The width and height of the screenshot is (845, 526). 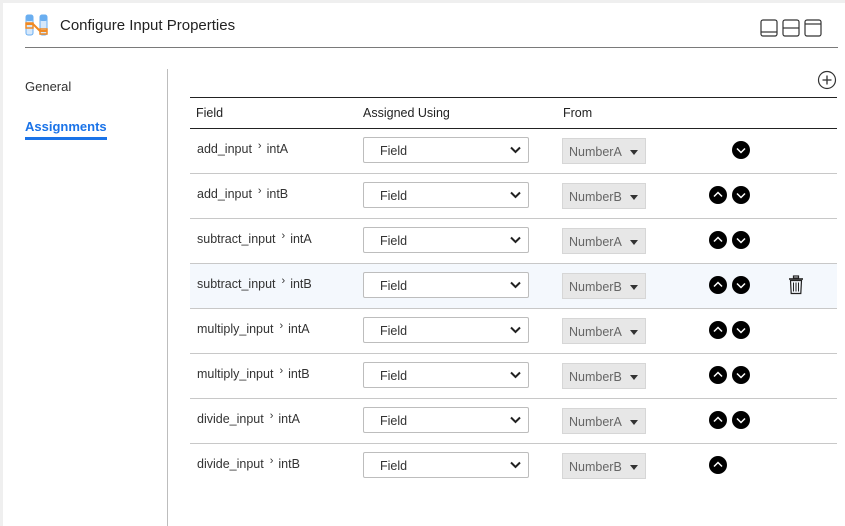 What do you see at coordinates (827, 80) in the screenshot?
I see `add-circle-icon` at bounding box center [827, 80].